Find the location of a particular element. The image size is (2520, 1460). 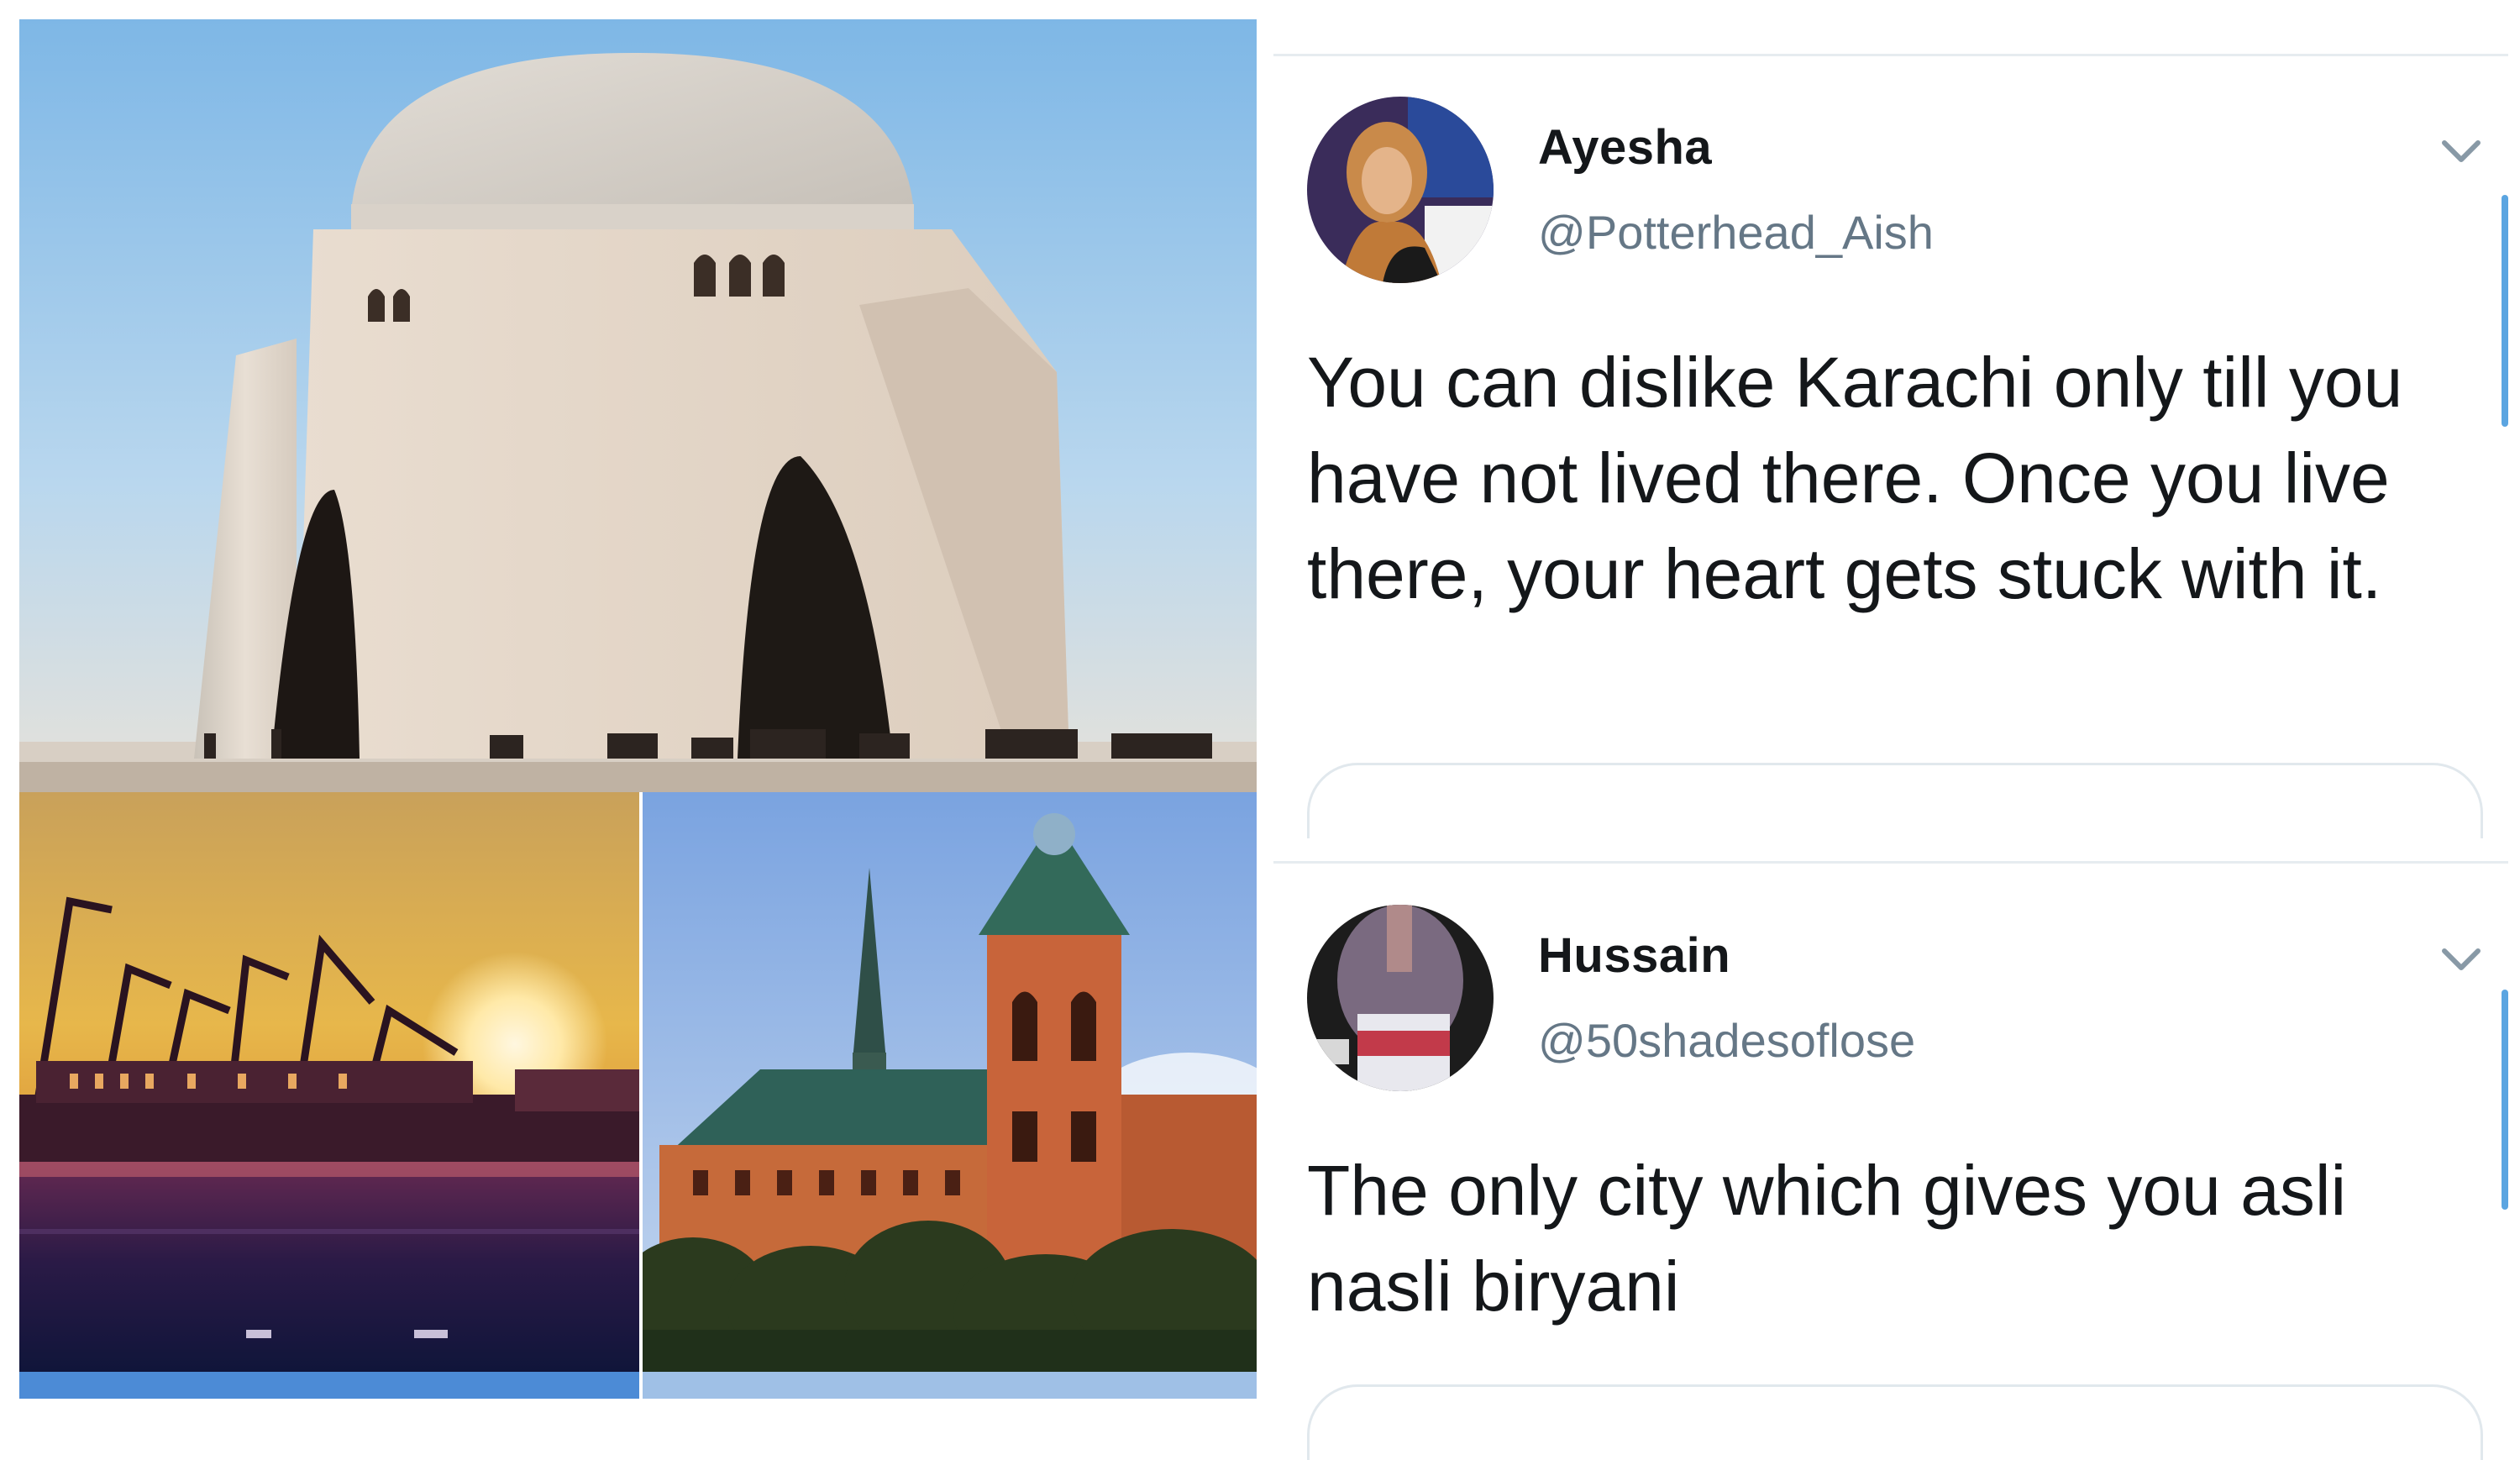

user-handle: @Potterhead_Aish is located at coordinates (1736, 232).